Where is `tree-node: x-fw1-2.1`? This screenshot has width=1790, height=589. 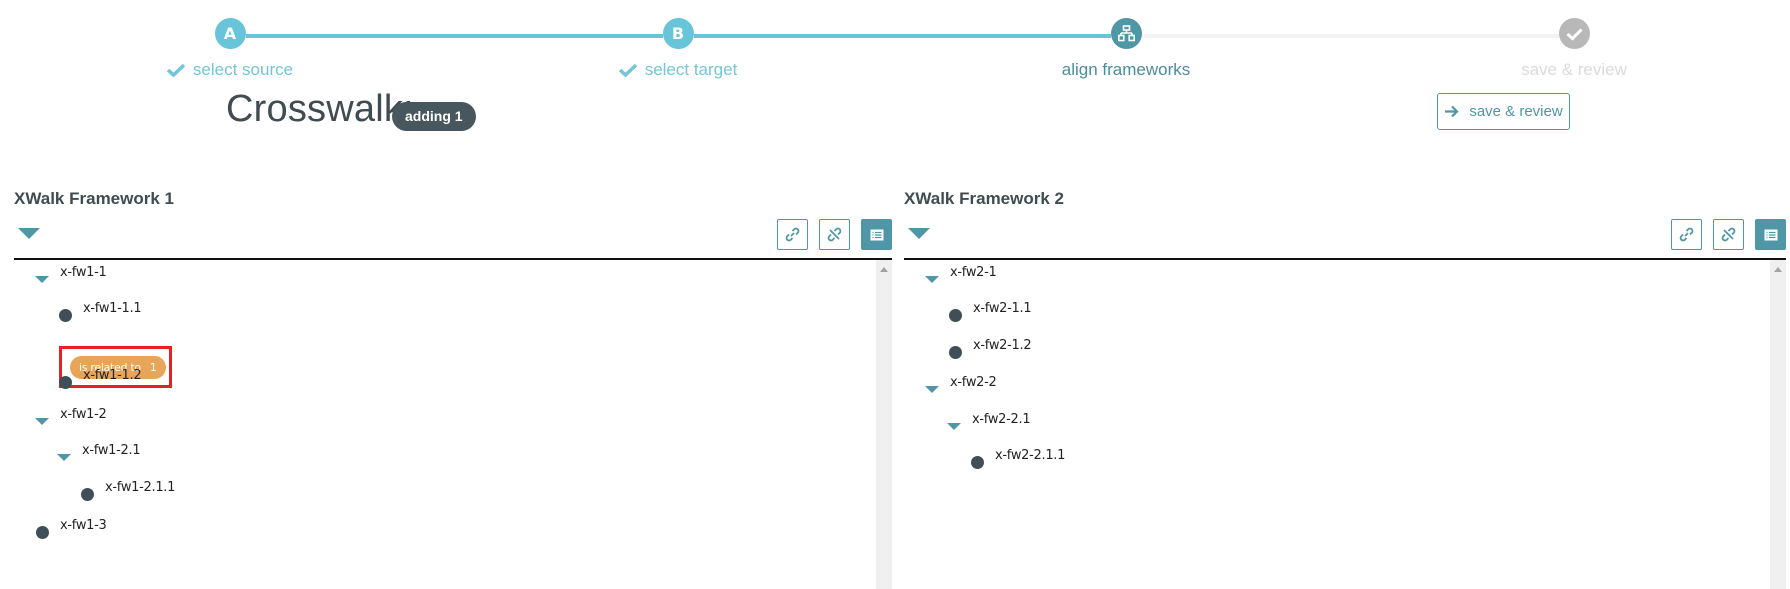 tree-node: x-fw1-2.1 is located at coordinates (99, 453).